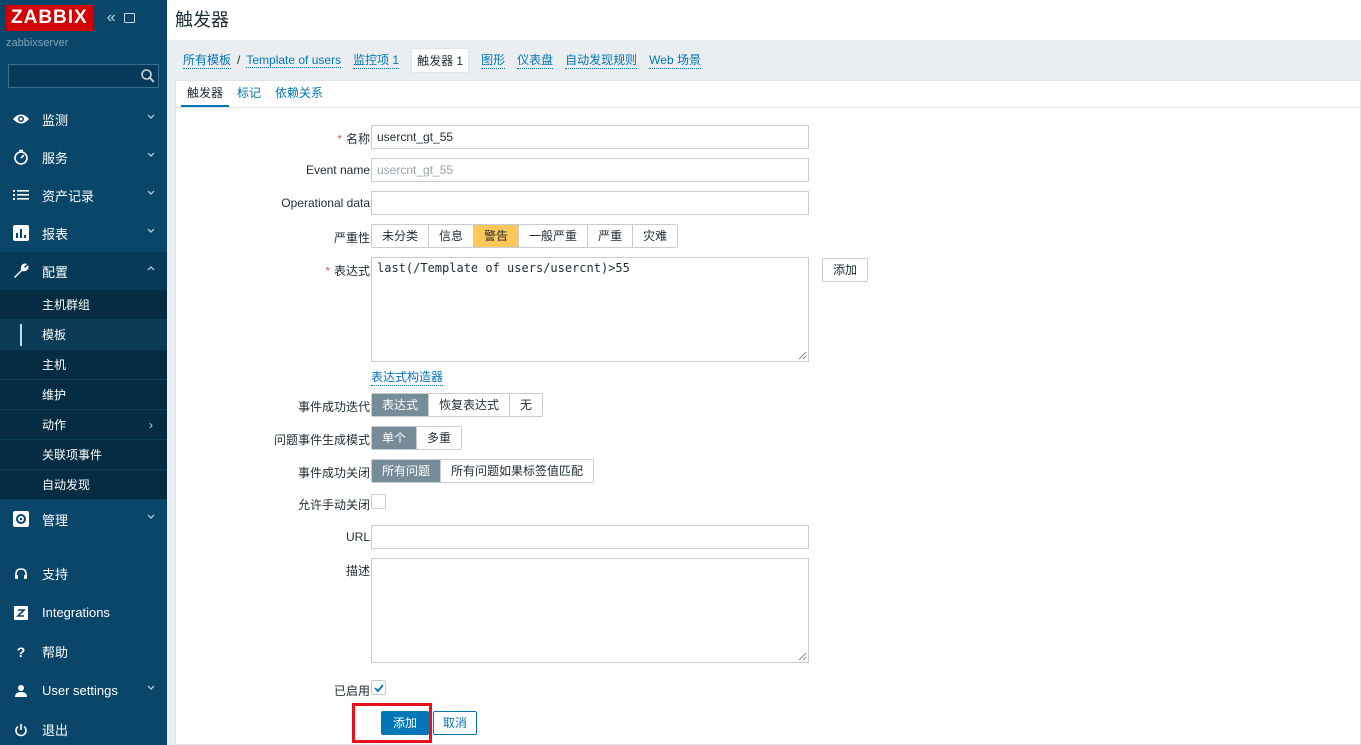 Image resolution: width=1361 pixels, height=745 pixels. What do you see at coordinates (83, 119) in the screenshot?
I see `nav-monitoring: 监测` at bounding box center [83, 119].